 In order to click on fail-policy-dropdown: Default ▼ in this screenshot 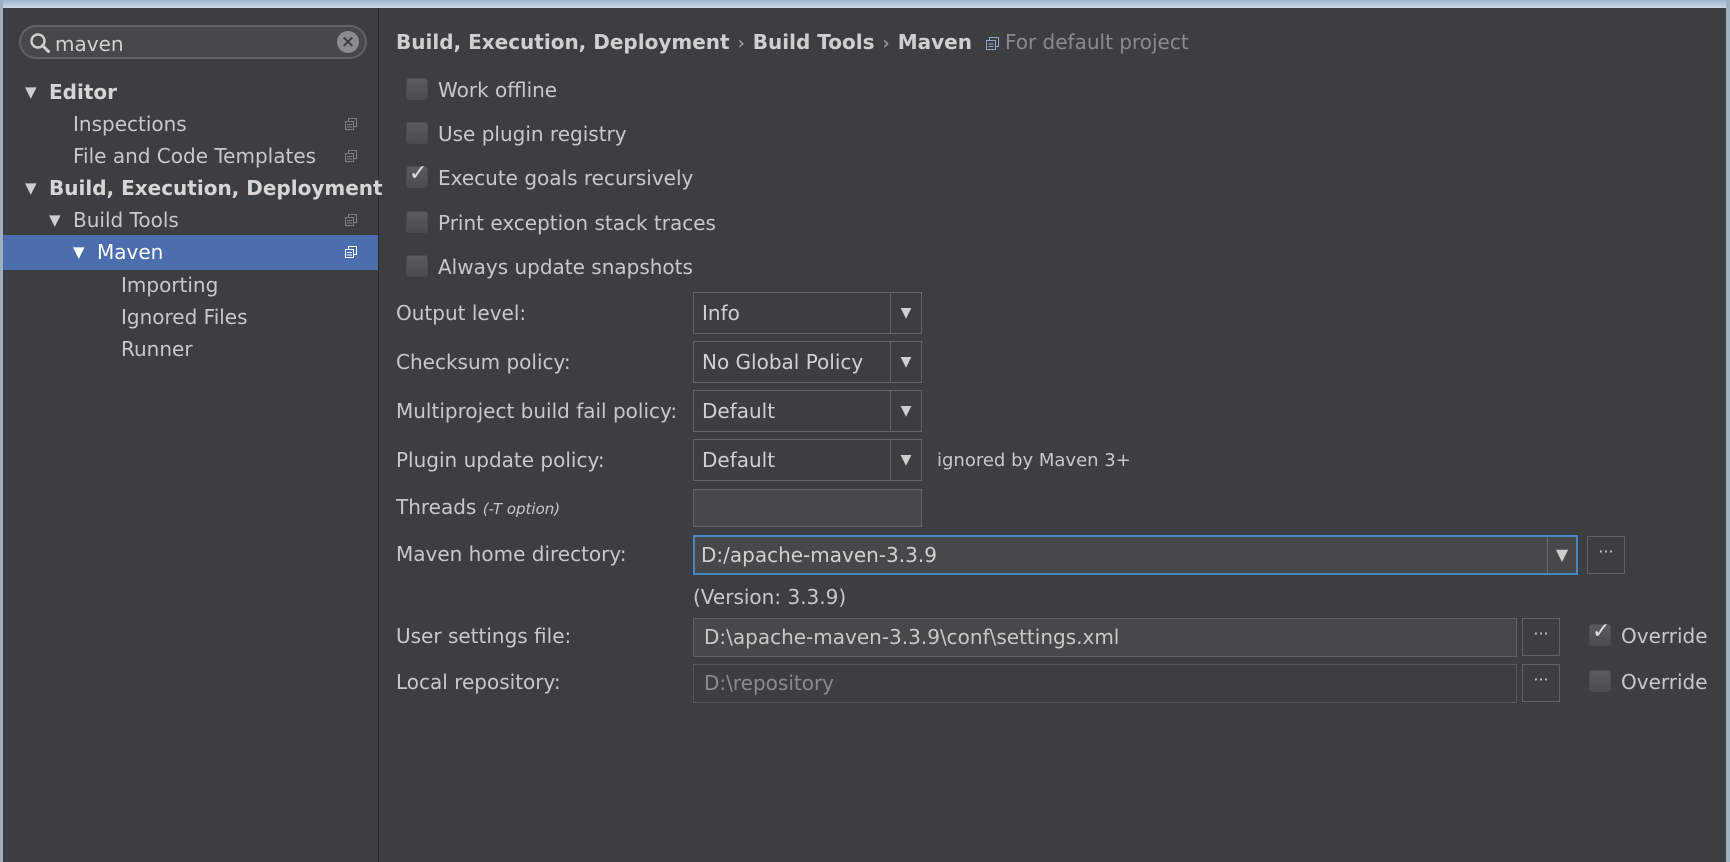, I will do `click(807, 411)`.